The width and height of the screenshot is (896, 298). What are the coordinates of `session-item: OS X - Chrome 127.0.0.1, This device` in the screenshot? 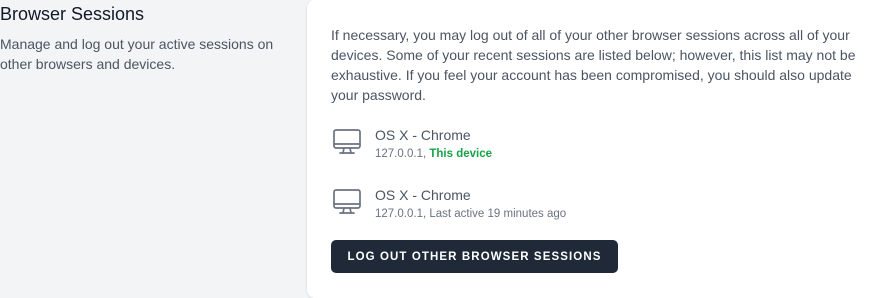 It's located at (411, 143).